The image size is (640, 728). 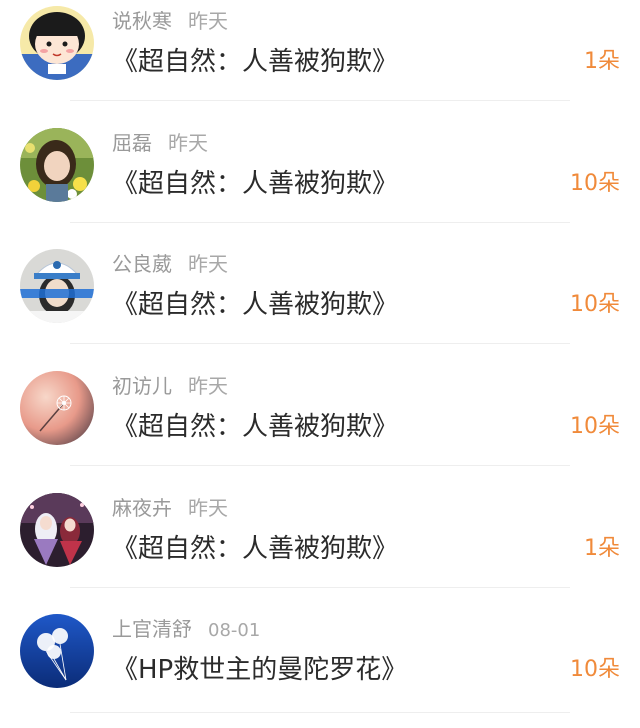 I want to click on user-name: 初访儿, so click(x=142, y=386).